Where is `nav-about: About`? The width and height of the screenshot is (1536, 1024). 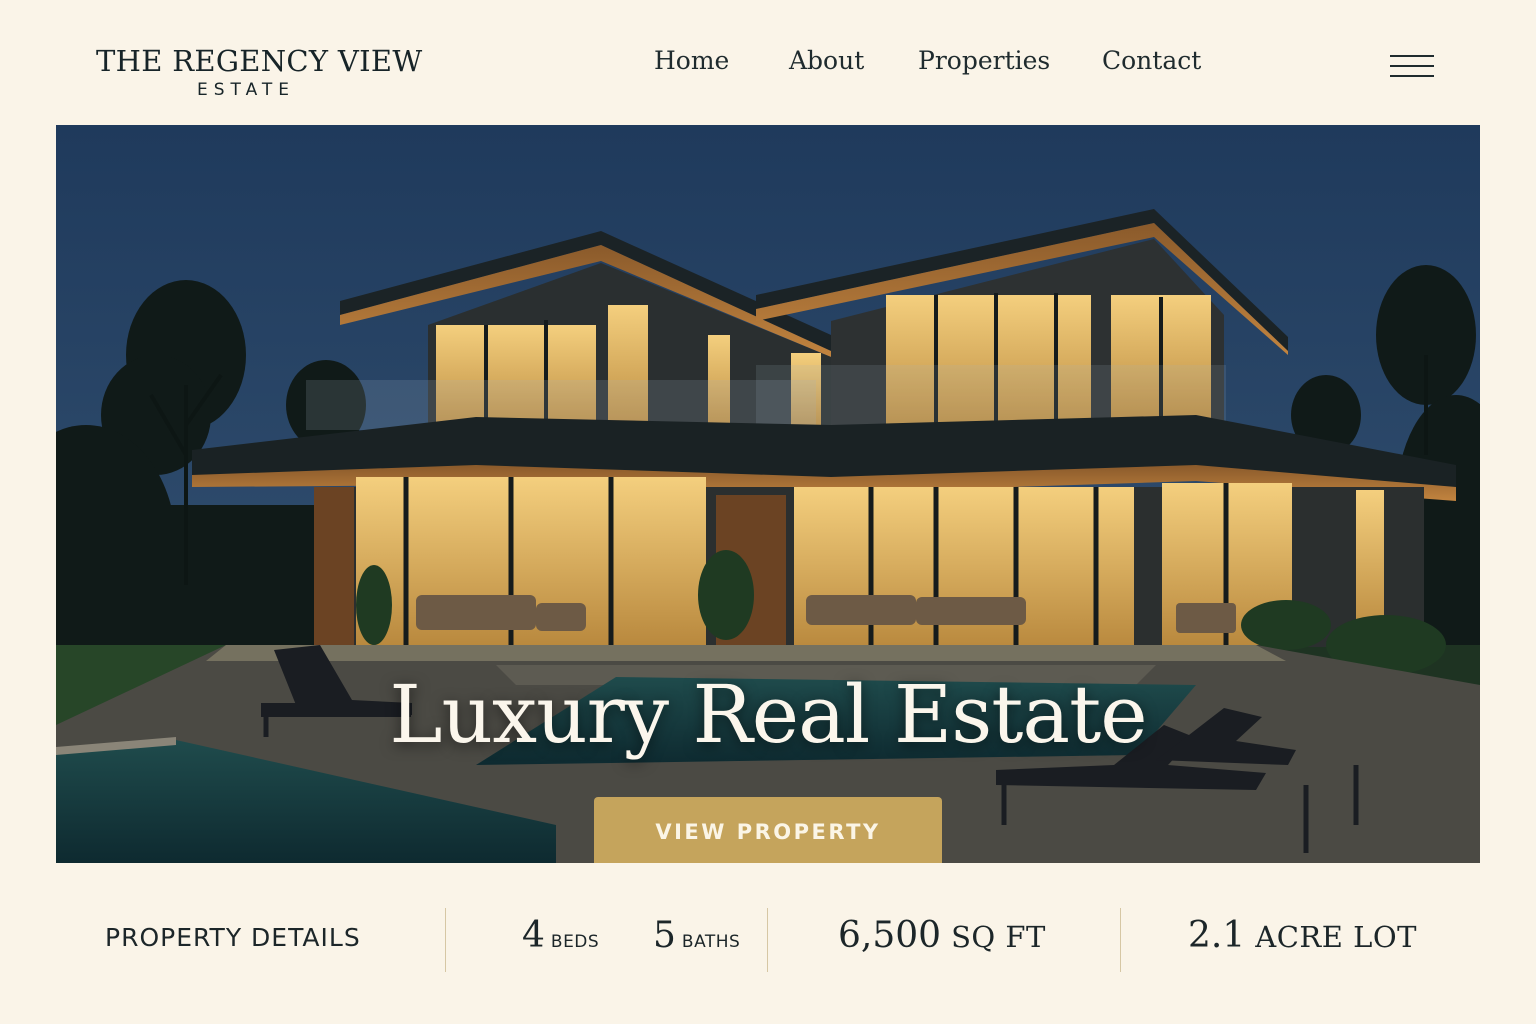 nav-about: About is located at coordinates (826, 60).